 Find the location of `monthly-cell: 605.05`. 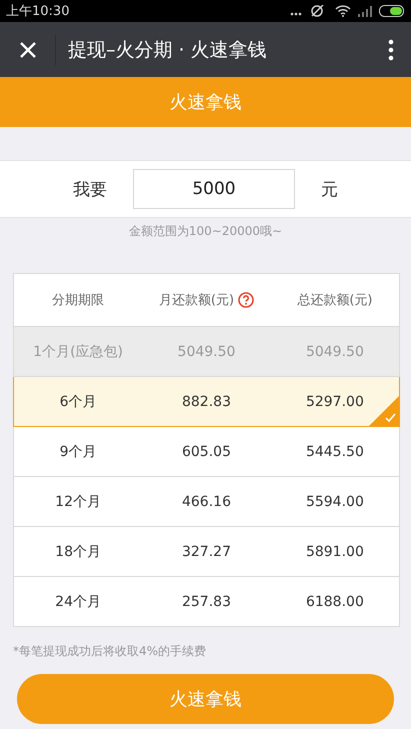

monthly-cell: 605.05 is located at coordinates (206, 452).